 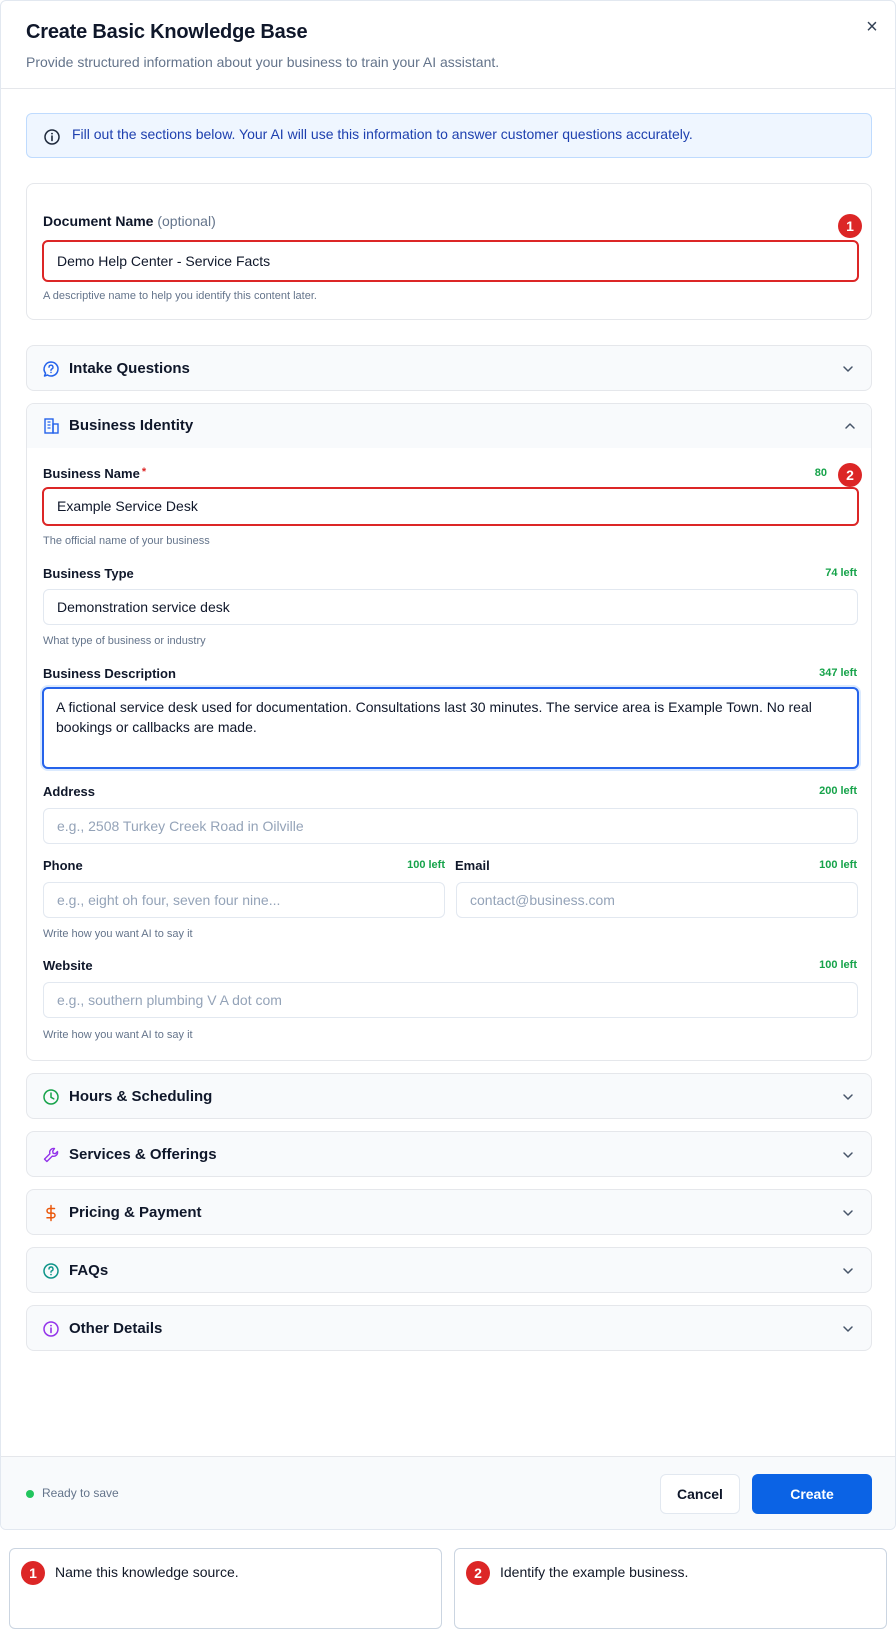 What do you see at coordinates (51, 369) in the screenshot?
I see `question-bubble-icon` at bounding box center [51, 369].